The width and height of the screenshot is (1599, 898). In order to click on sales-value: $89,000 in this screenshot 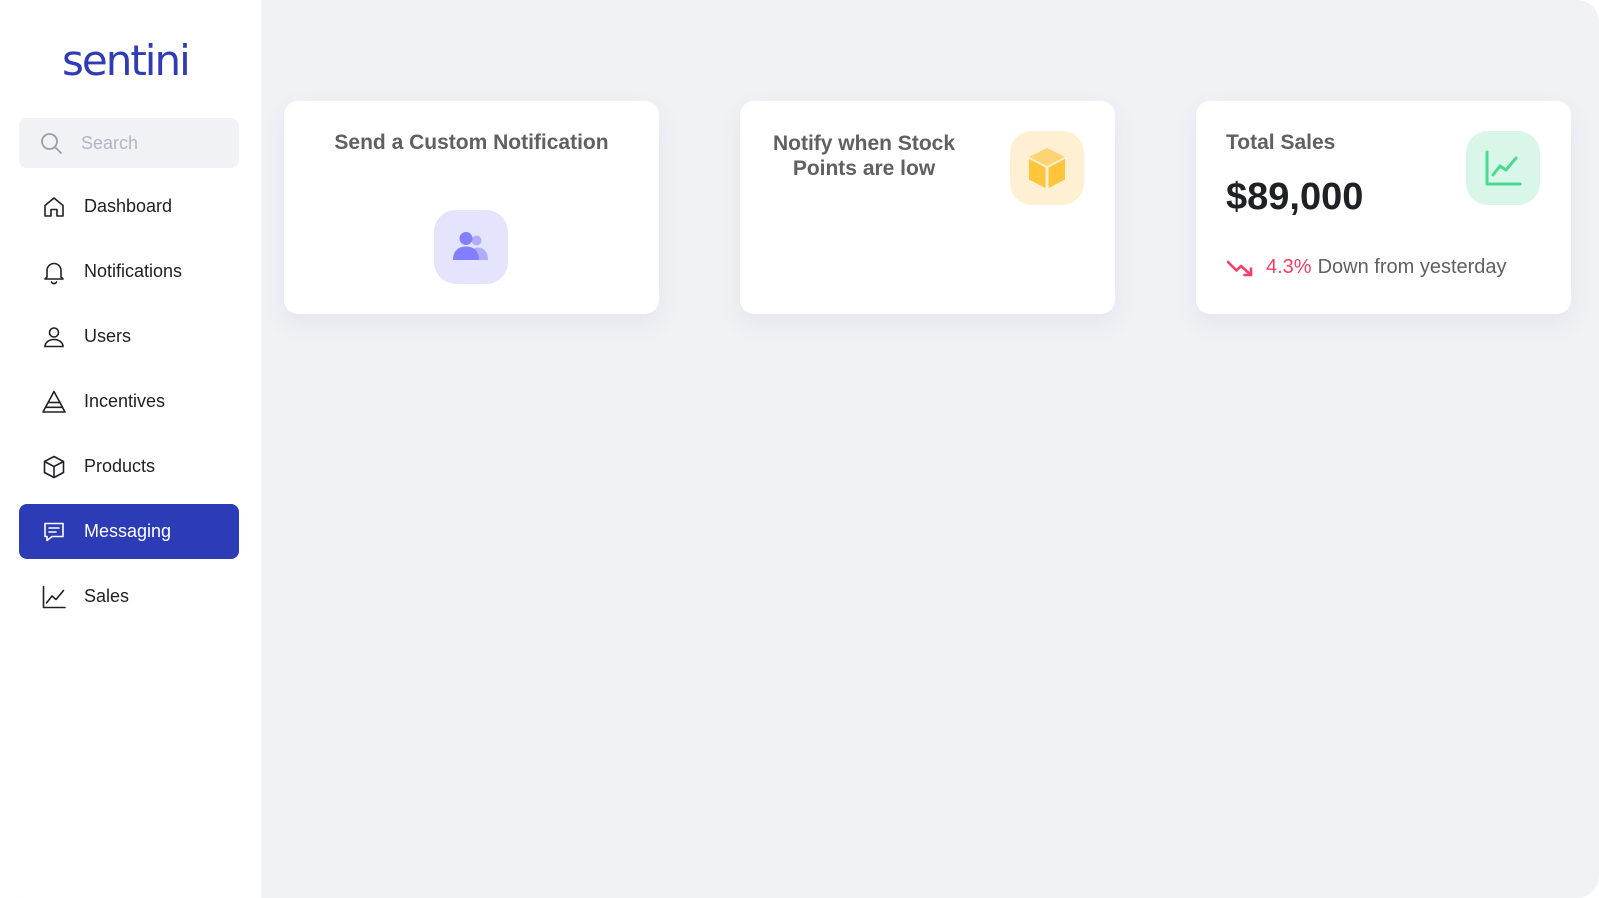, I will do `click(1295, 197)`.